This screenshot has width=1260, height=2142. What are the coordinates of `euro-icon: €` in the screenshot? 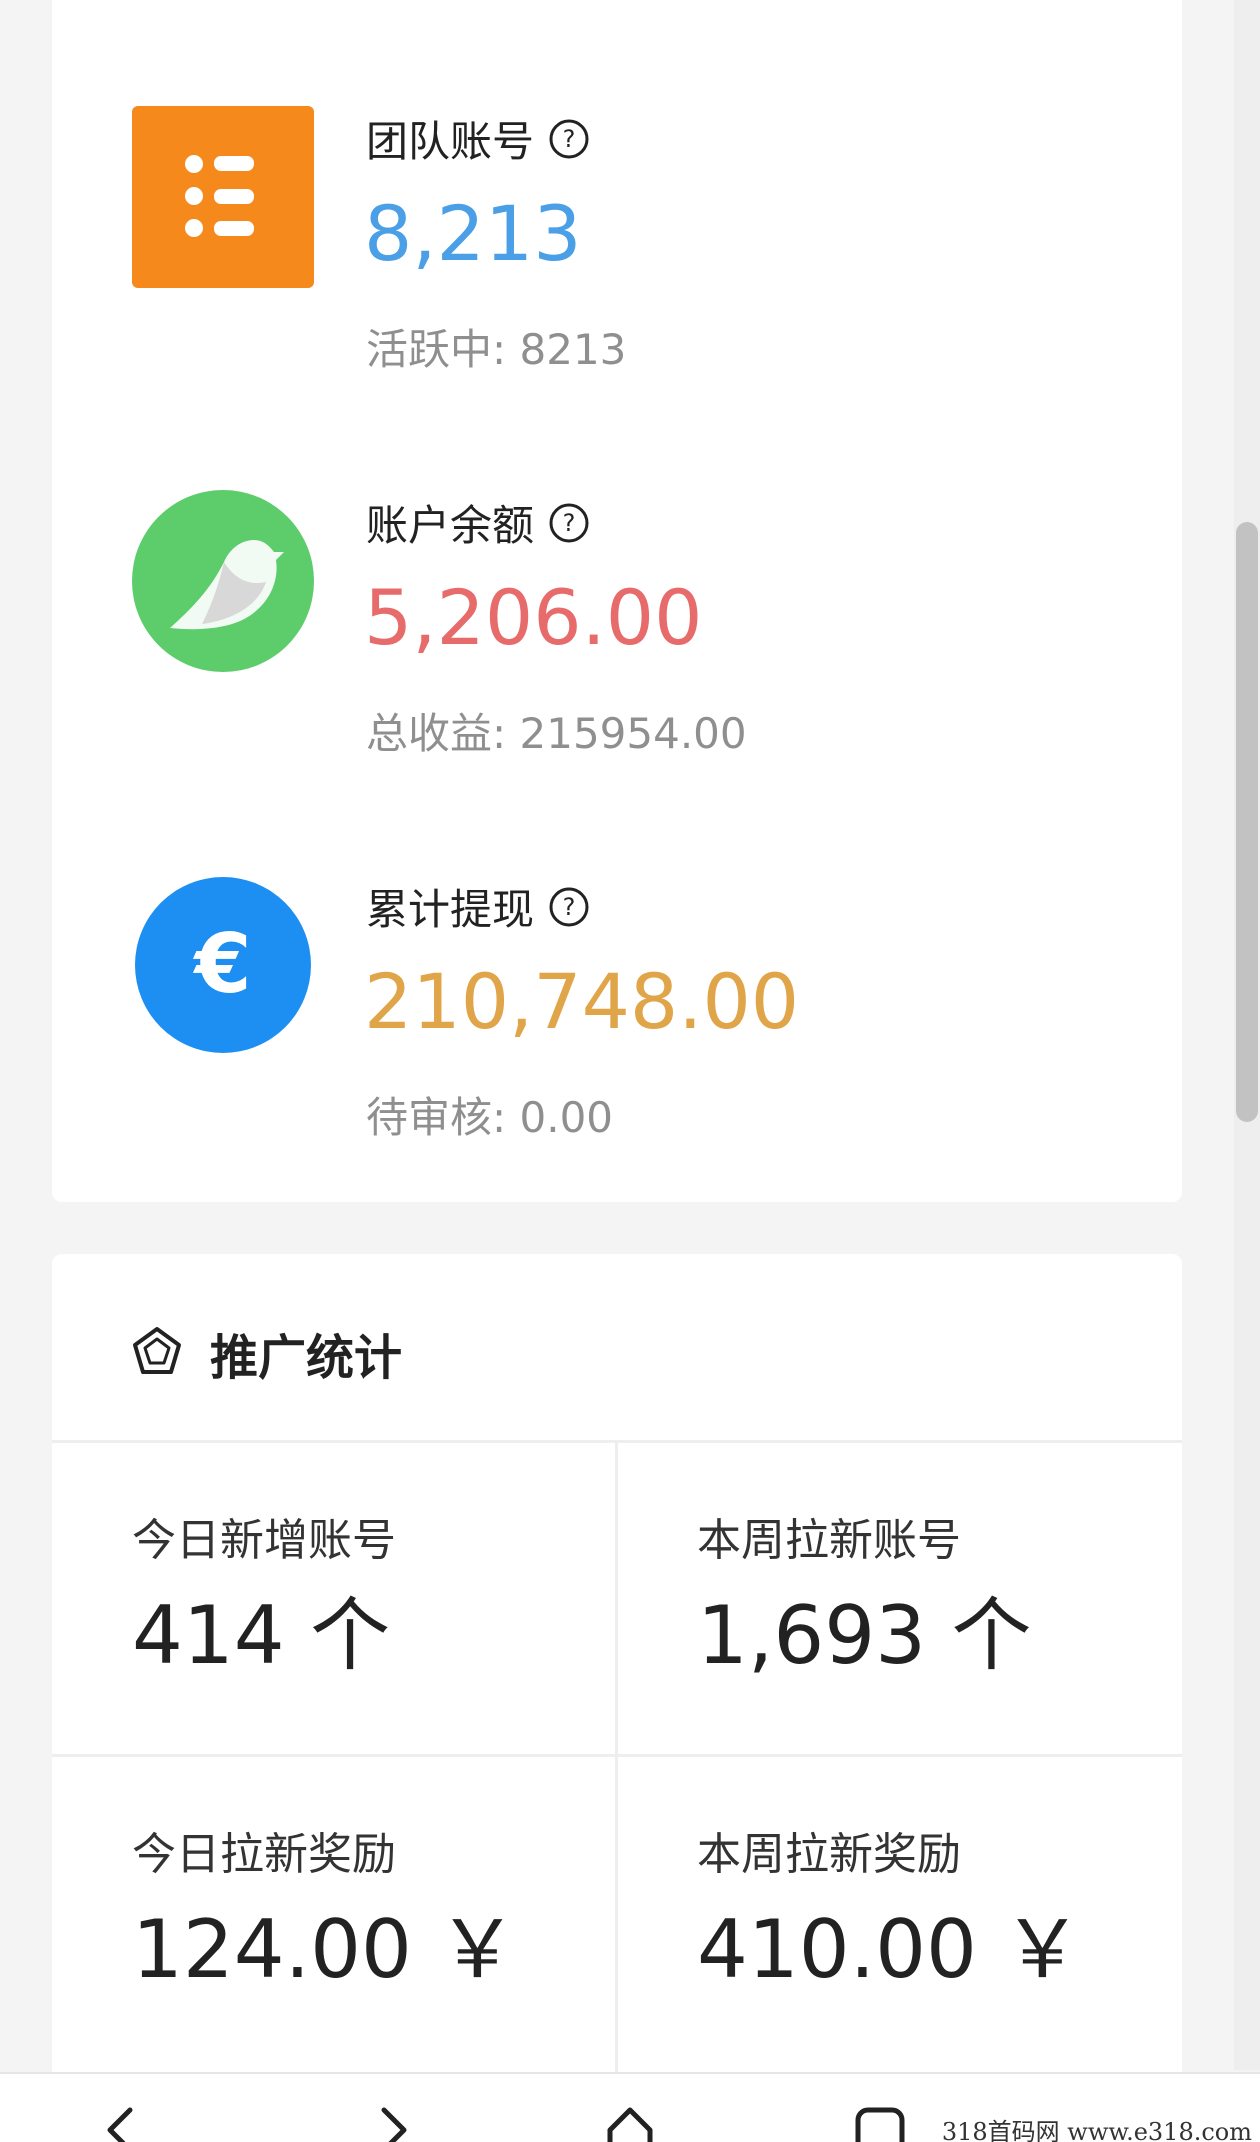 It's located at (223, 965).